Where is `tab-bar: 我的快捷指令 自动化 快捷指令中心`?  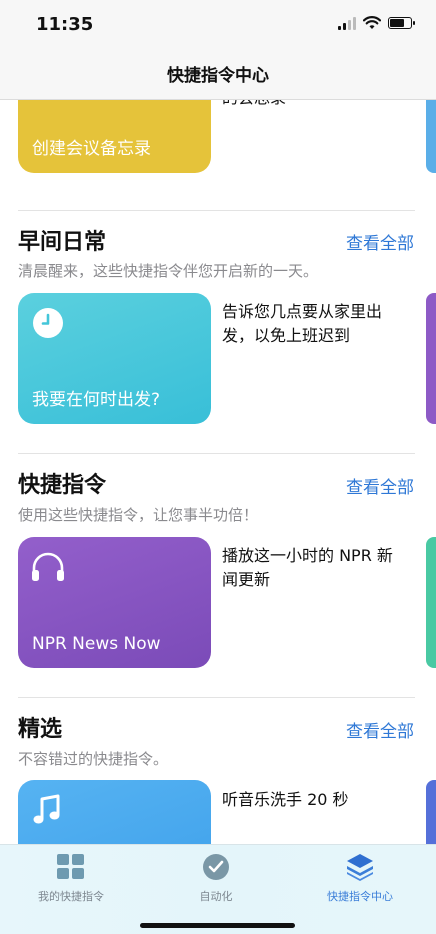 tab-bar: 我的快捷指令 自动化 快捷指令中心 is located at coordinates (218, 889).